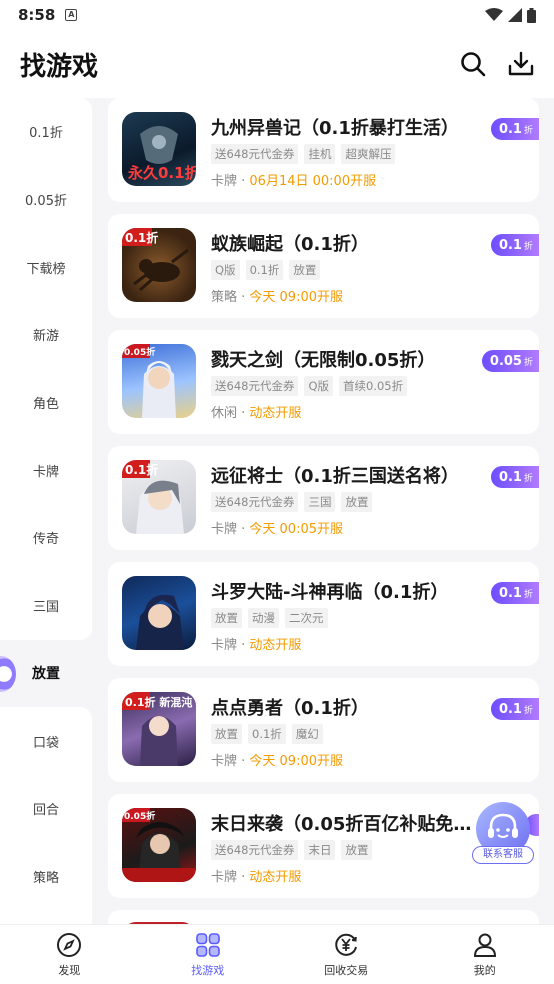 Image resolution: width=554 pixels, height=984 pixels. I want to click on game-name: 蚁族崛起（0.1折）, so click(290, 244).